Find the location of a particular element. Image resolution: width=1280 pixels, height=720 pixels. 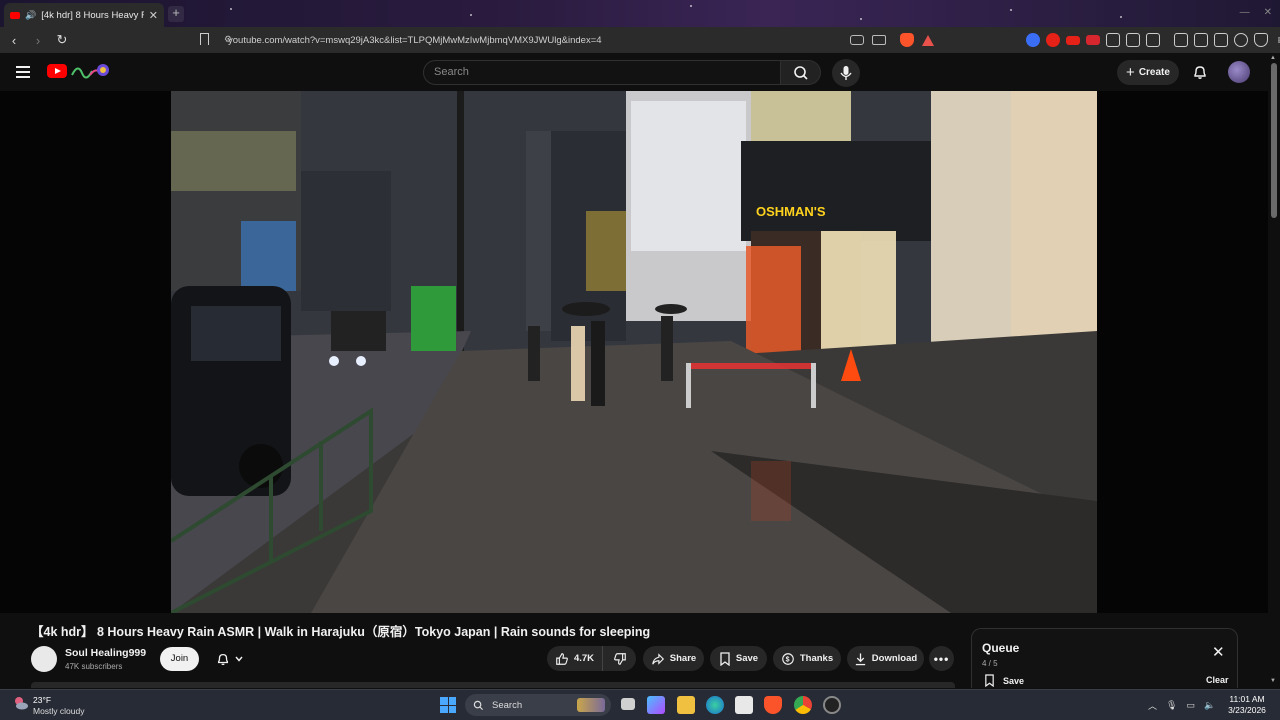

browser-tab-active: 🔊 [4k hdr] 8 Hours Heavy Rain ✕ is located at coordinates (84, 15).